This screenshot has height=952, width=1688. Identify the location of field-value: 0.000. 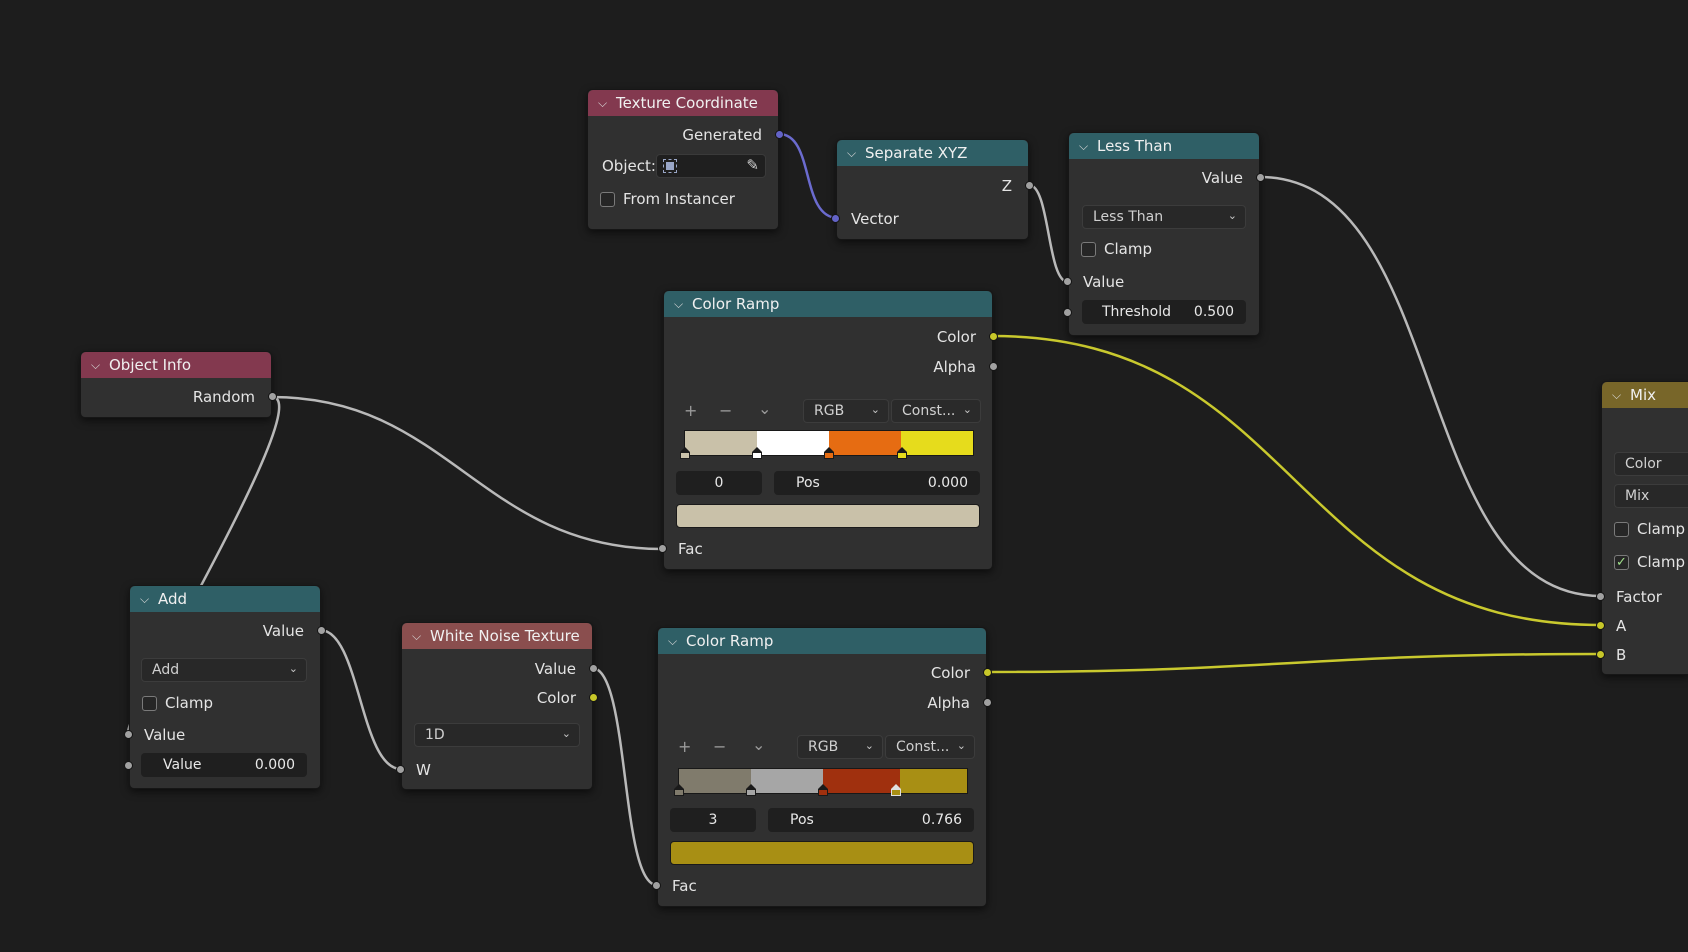
(274, 765).